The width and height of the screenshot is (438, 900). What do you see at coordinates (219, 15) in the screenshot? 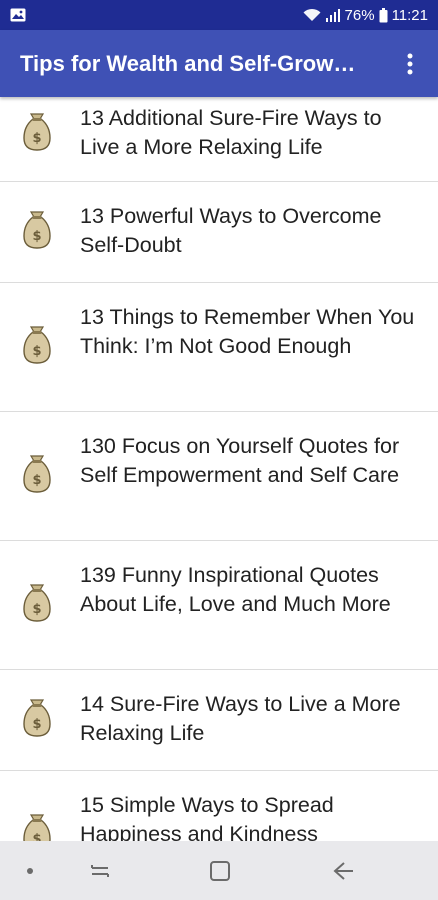
I see `status-bar: 76% 11:21` at bounding box center [219, 15].